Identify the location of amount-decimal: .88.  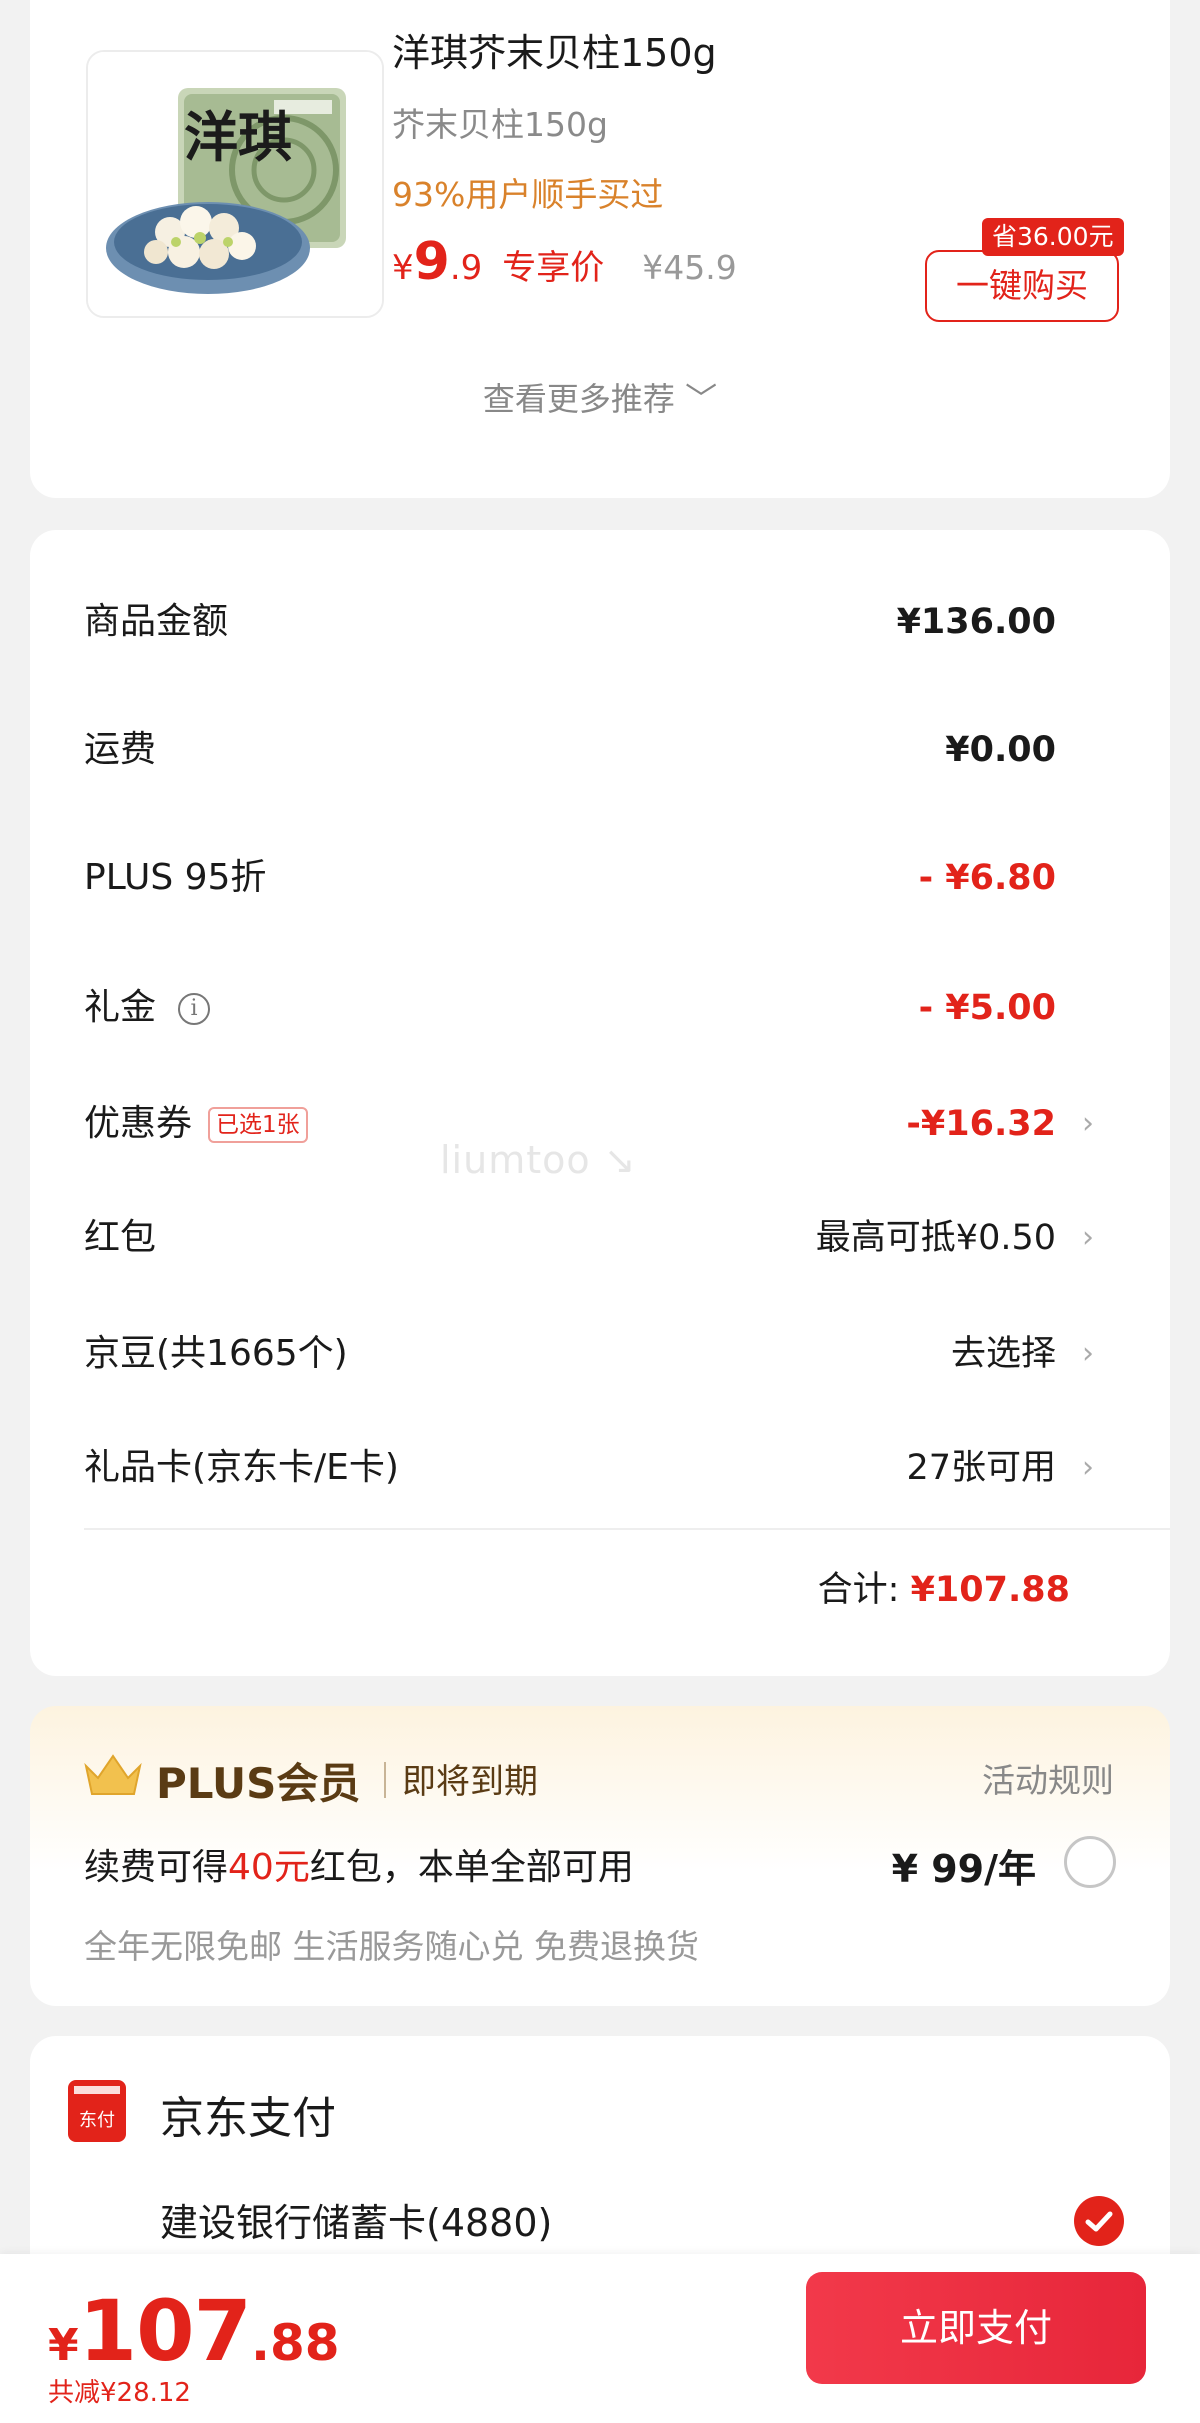
(295, 2343).